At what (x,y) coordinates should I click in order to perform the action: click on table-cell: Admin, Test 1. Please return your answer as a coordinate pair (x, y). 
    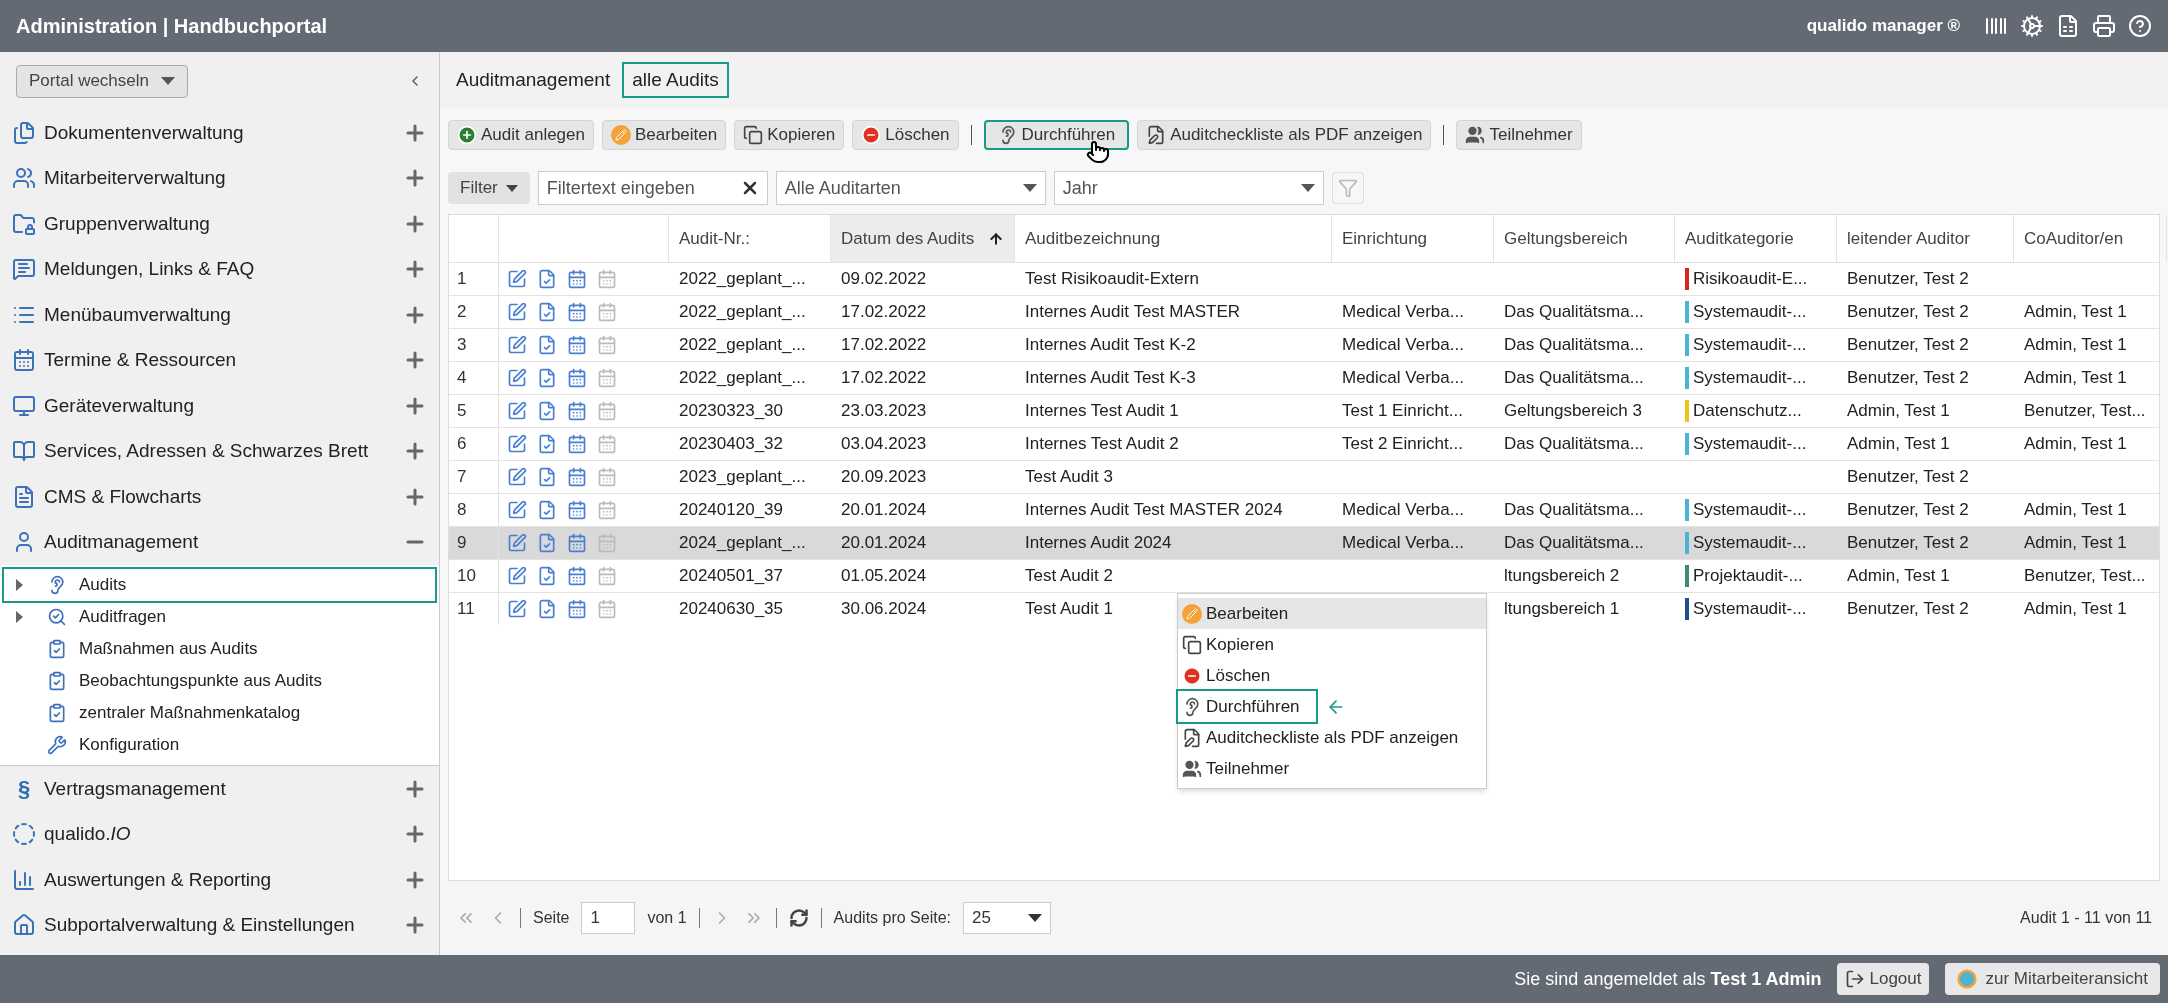
    Looking at the image, I should click on (2075, 345).